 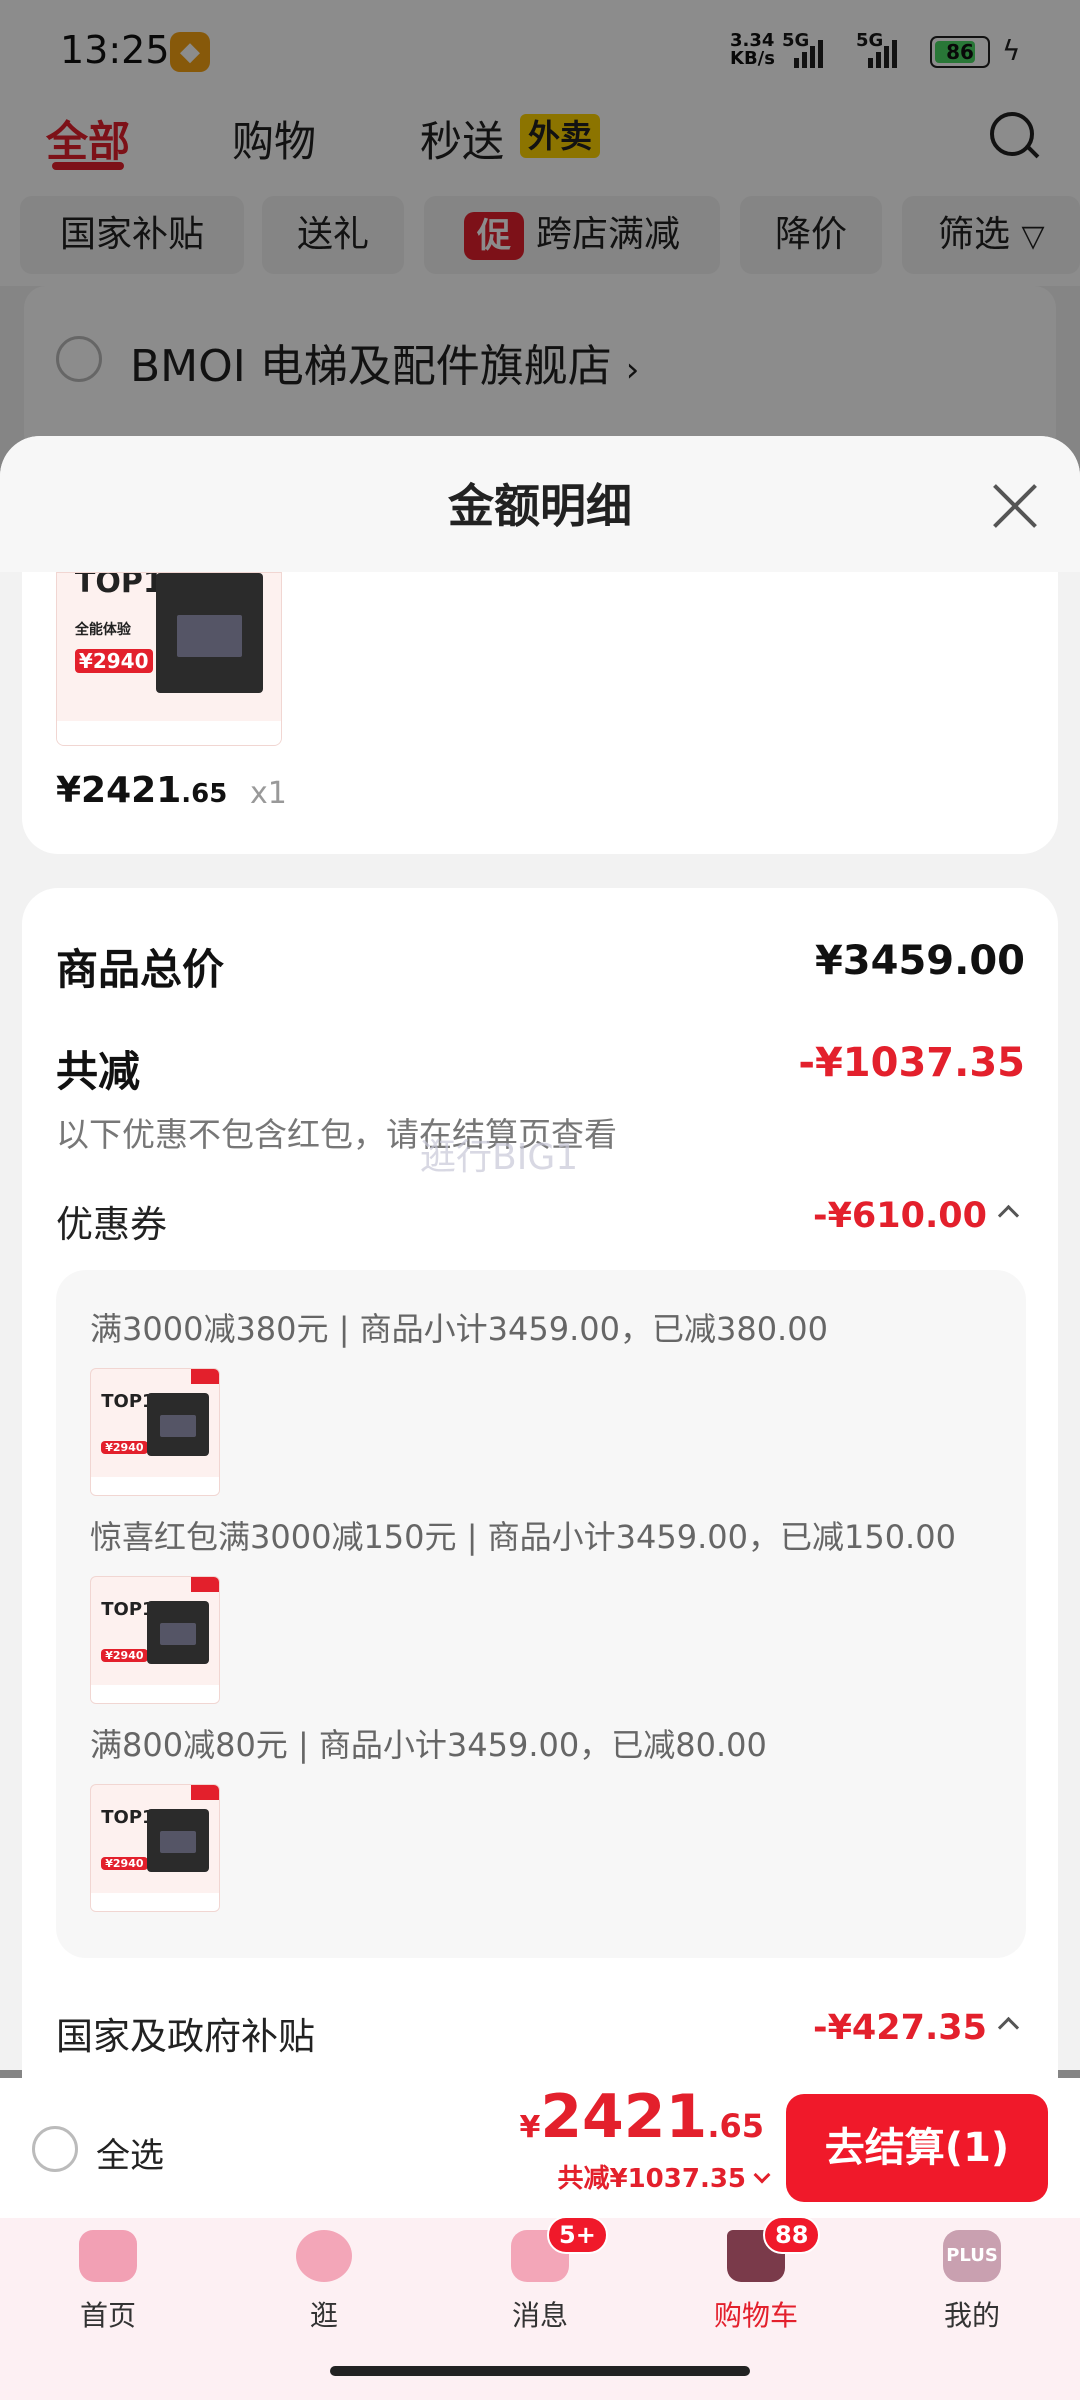 What do you see at coordinates (428, 1745) in the screenshot?
I see `coupon-line-3: 满800减80元 | 商品小计3459.00，已减80.00` at bounding box center [428, 1745].